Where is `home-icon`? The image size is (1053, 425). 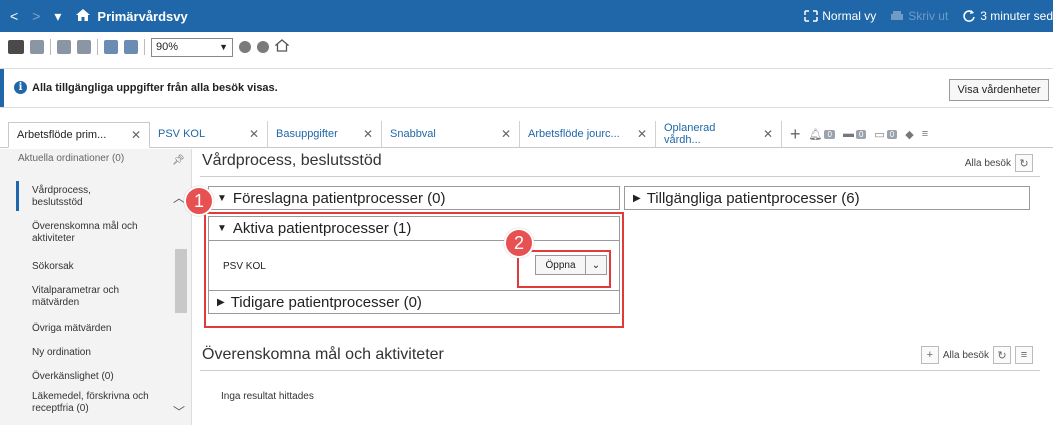
home-icon is located at coordinates (83, 16).